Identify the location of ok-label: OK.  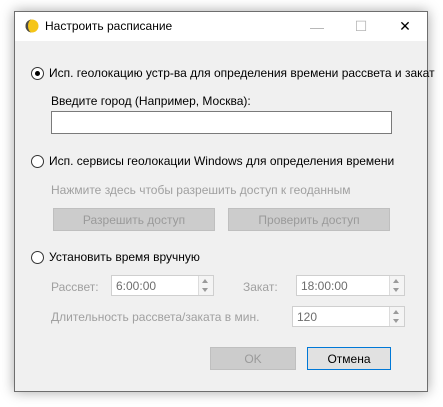
(253, 358).